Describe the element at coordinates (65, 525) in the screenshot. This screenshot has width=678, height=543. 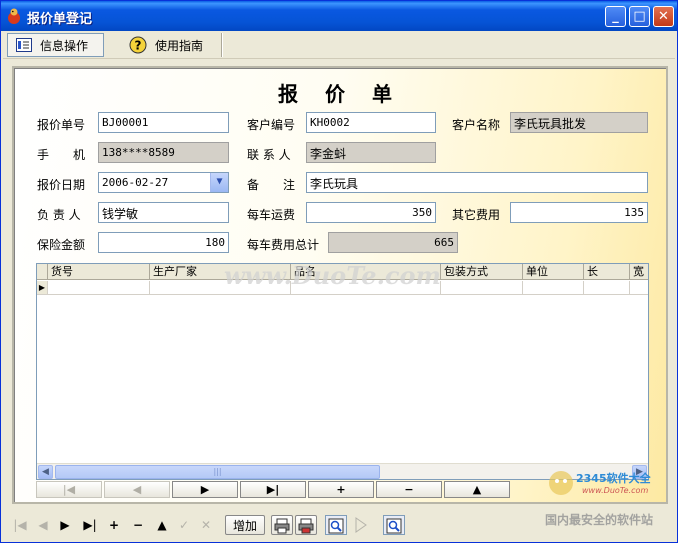
I see `next-record-button: ▶` at that location.